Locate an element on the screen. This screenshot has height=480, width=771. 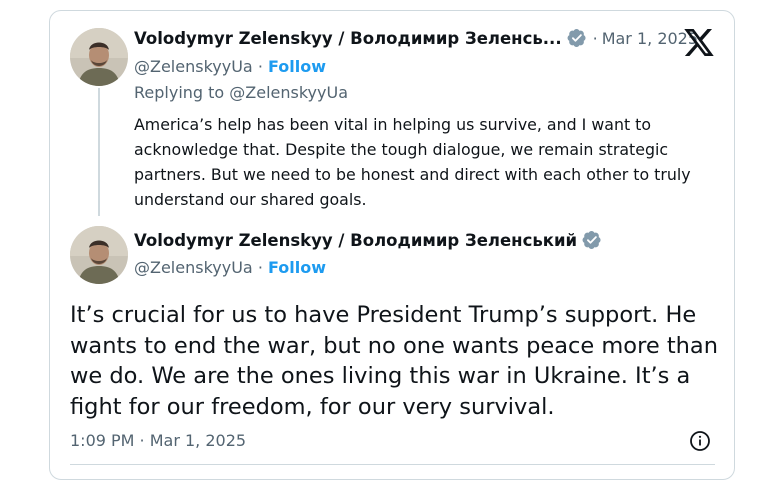
thread-connector-line is located at coordinates (99, 152).